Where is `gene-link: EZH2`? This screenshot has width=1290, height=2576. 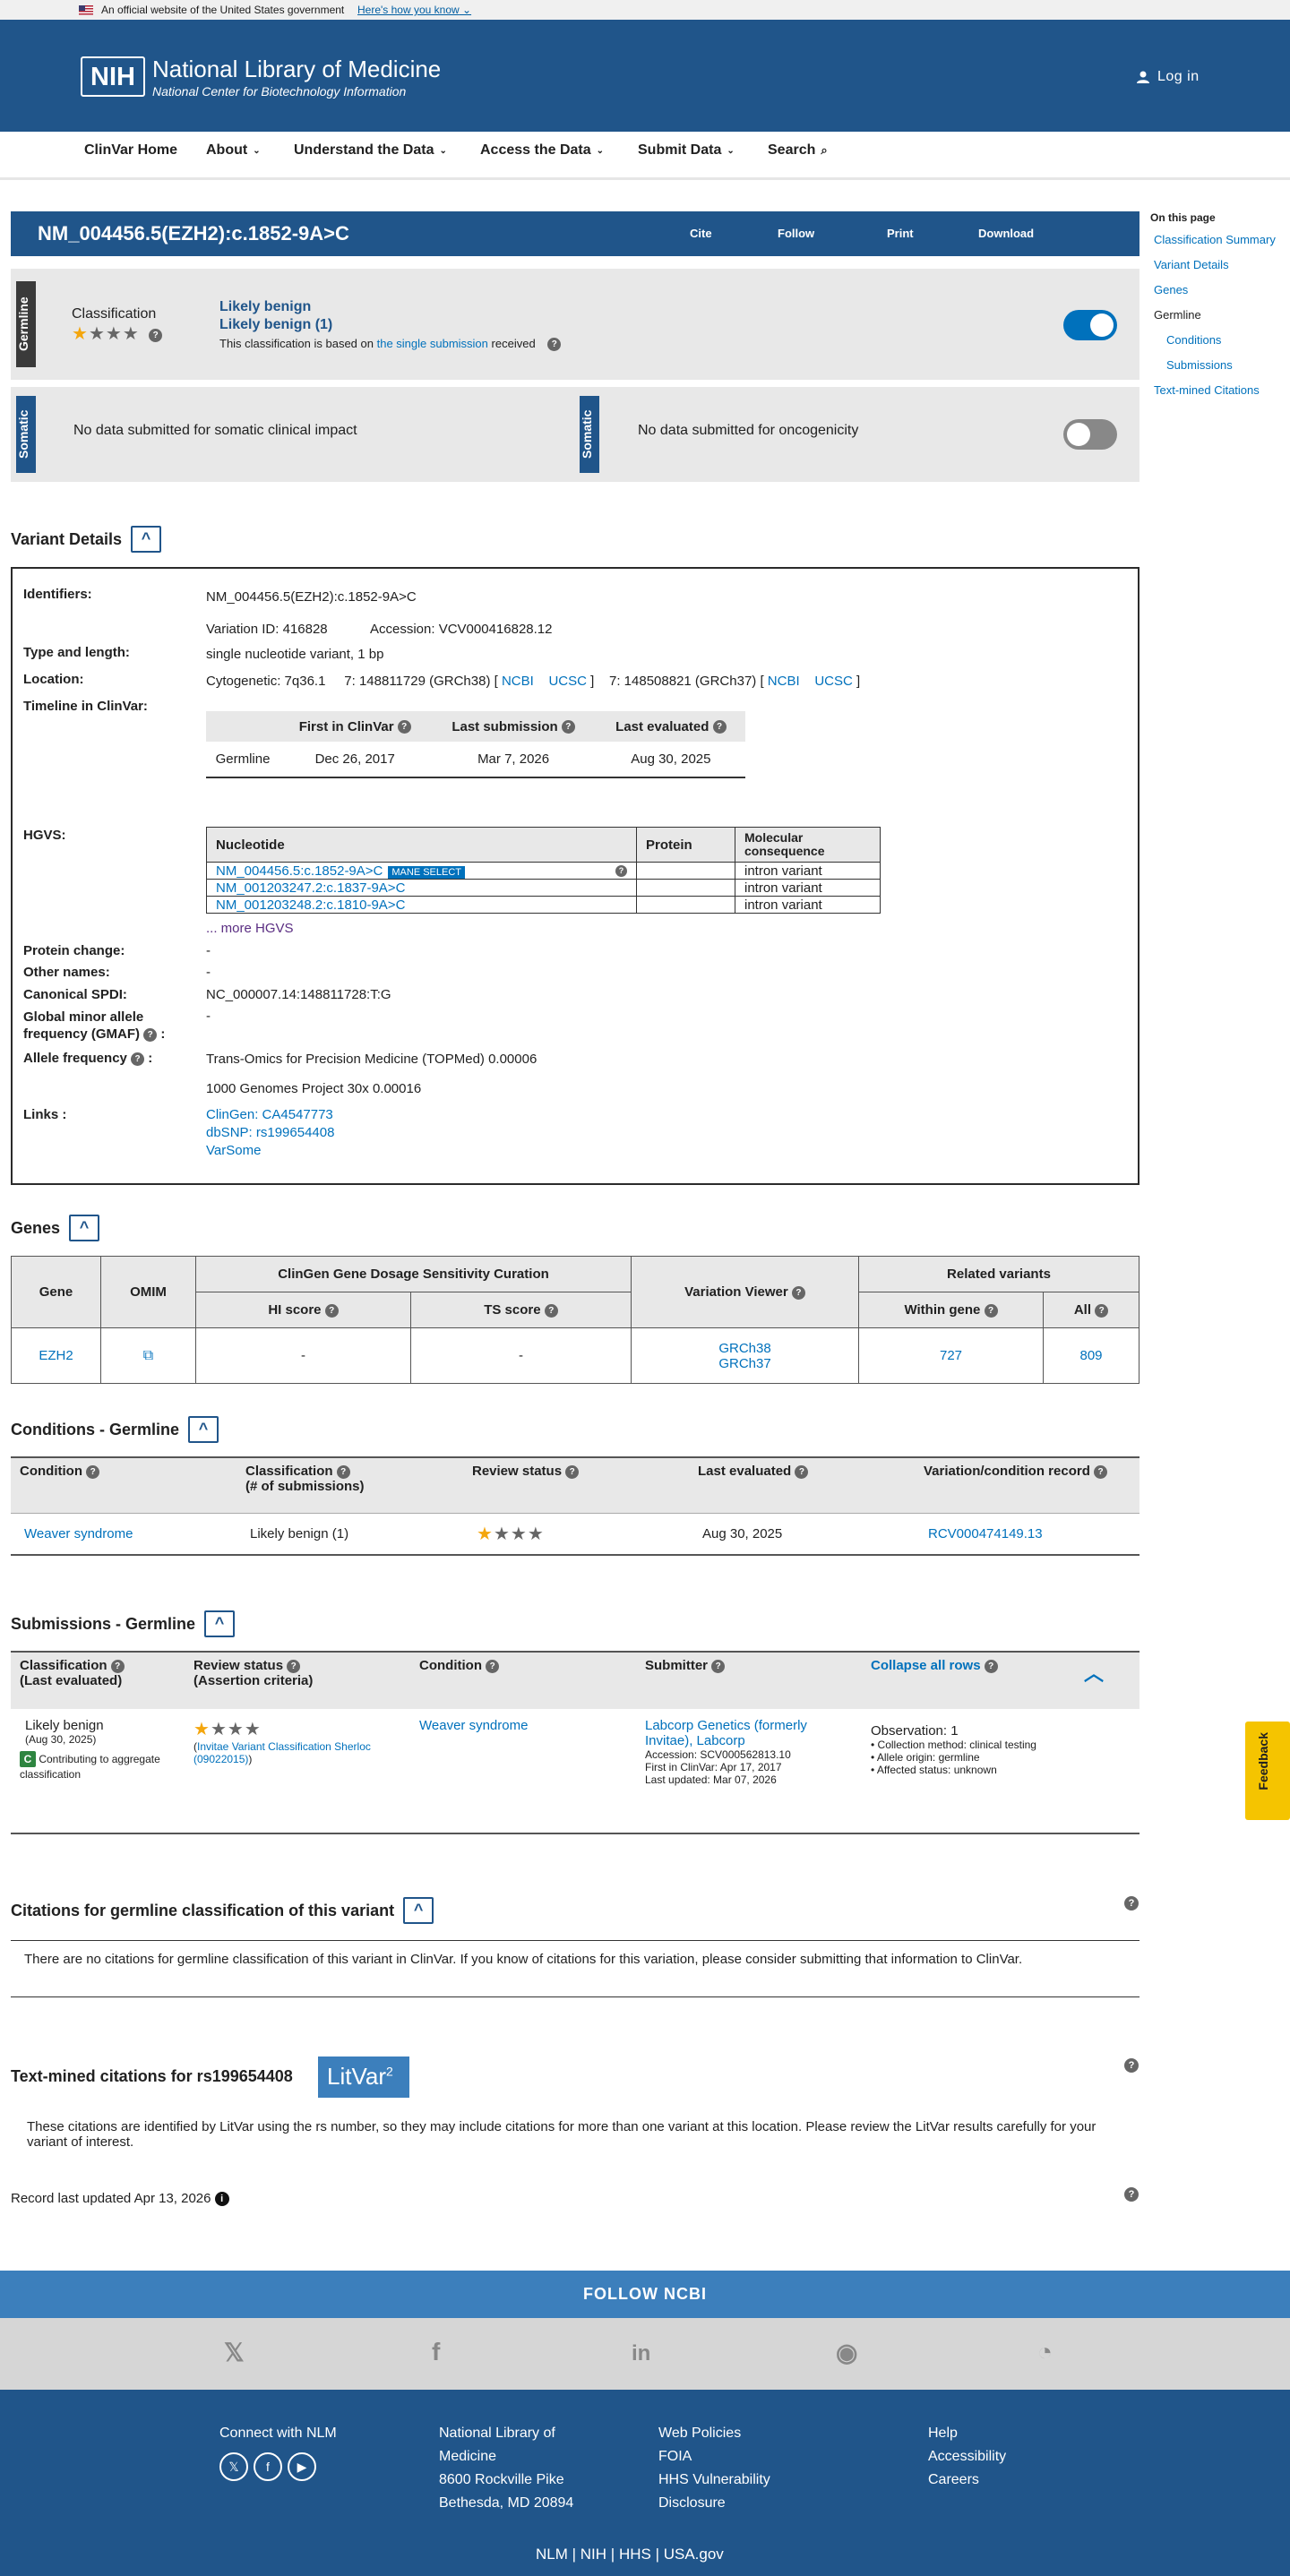
gene-link: EZH2 is located at coordinates (56, 1355).